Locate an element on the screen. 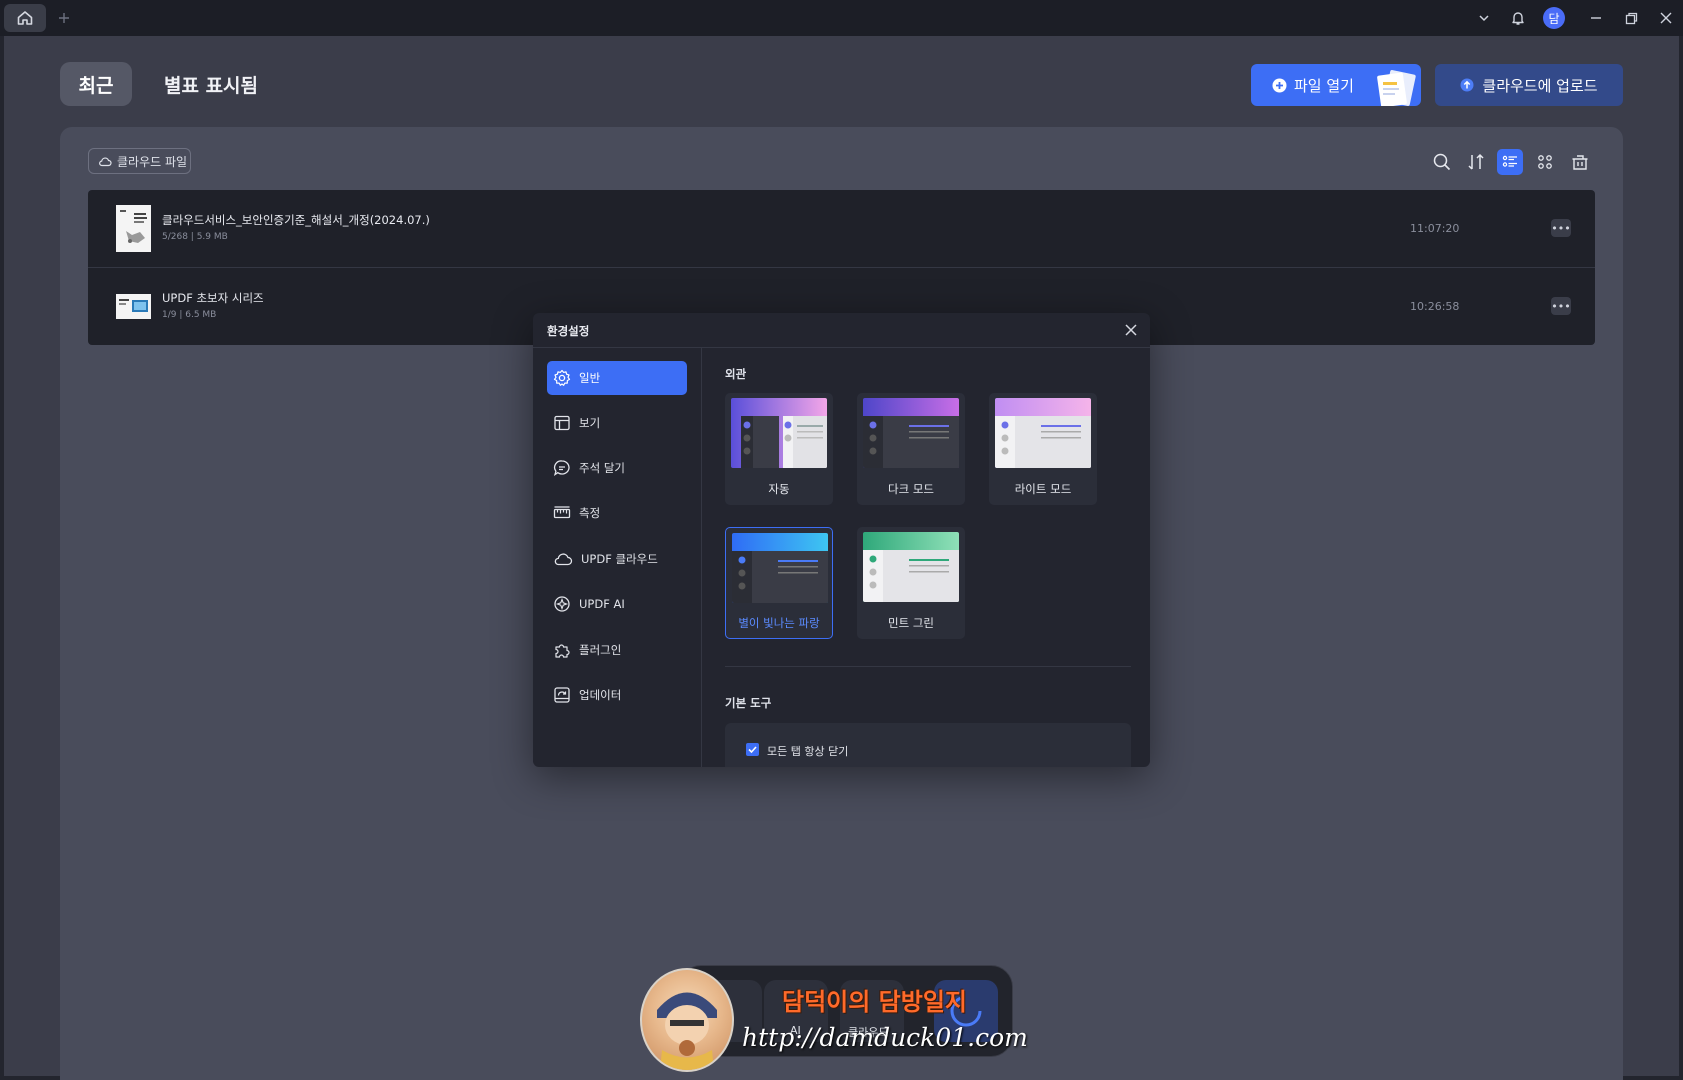 The height and width of the screenshot is (1080, 1683). file-time: 10:26:58 is located at coordinates (1435, 306).